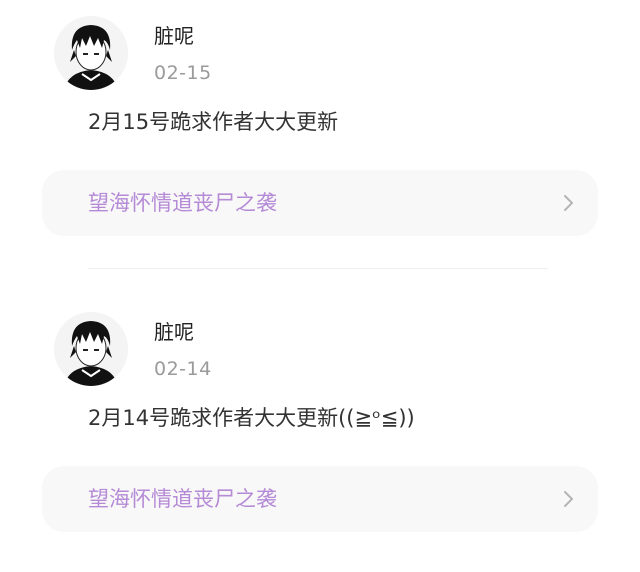 This screenshot has height=572, width=640. What do you see at coordinates (251, 418) in the screenshot?
I see `comment-text: 2月14号跪求作者大大更新((≧ᵒ≦))` at bounding box center [251, 418].